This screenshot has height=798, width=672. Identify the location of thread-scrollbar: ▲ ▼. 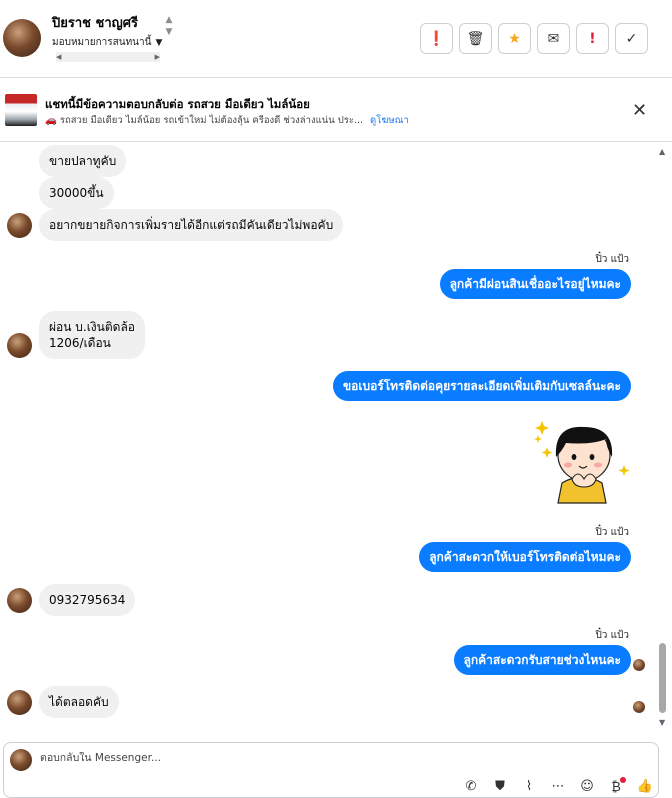
(663, 439).